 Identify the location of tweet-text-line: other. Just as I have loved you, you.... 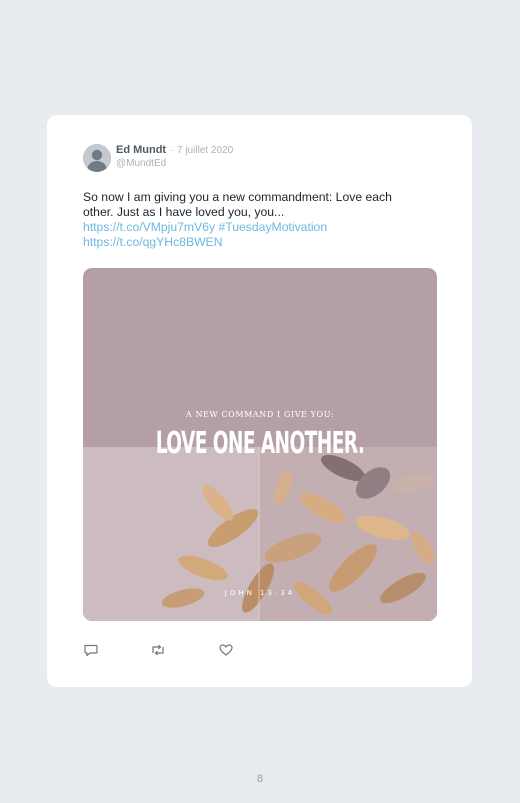
(184, 212).